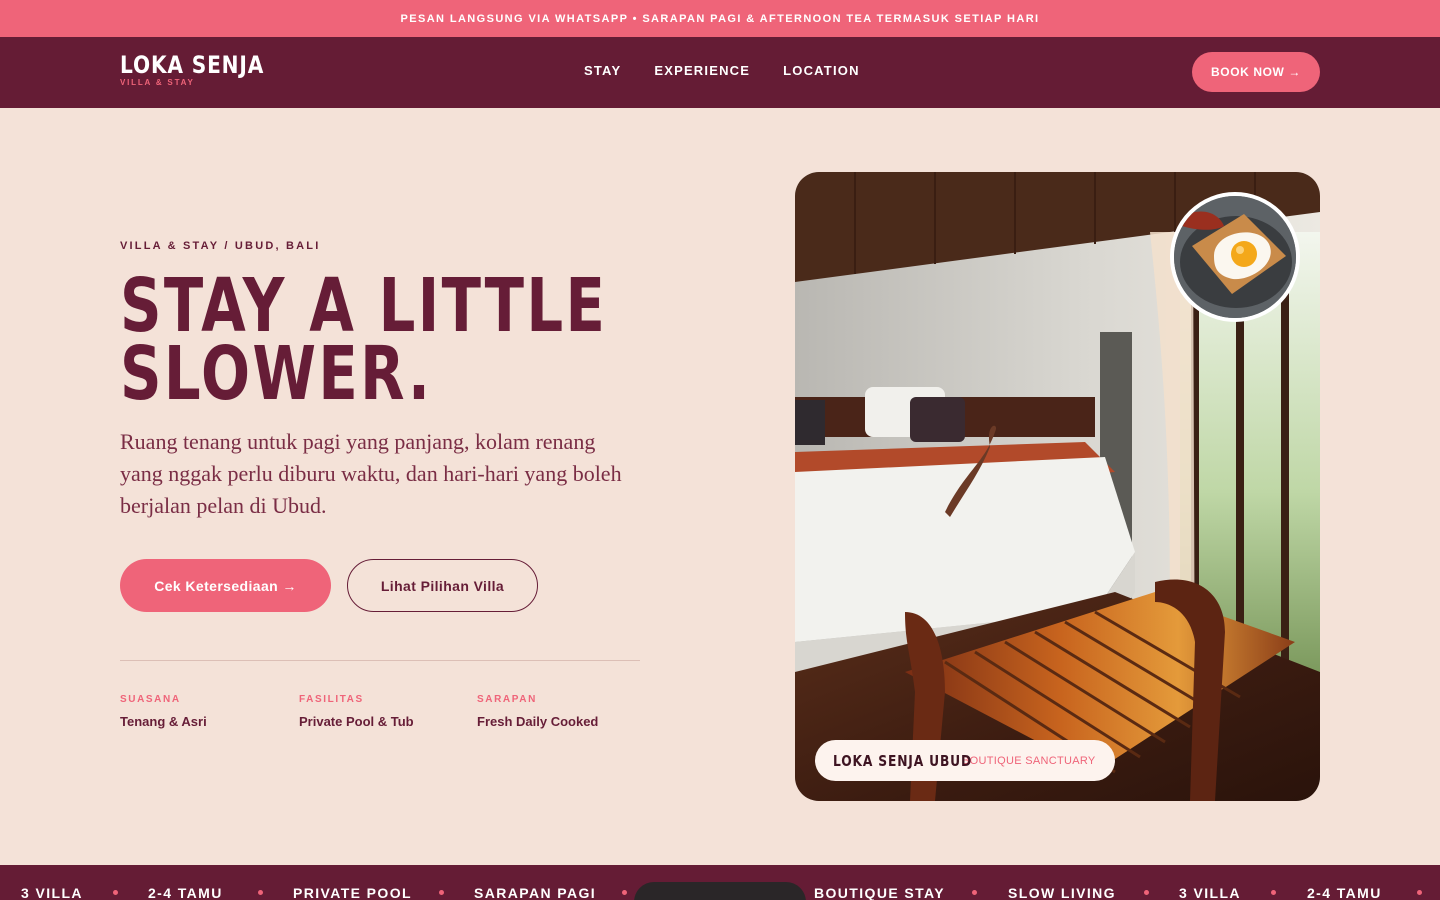 Image resolution: width=1440 pixels, height=900 pixels. Describe the element at coordinates (1256, 72) in the screenshot. I see `book-now-button: BOOK NOW →` at that location.